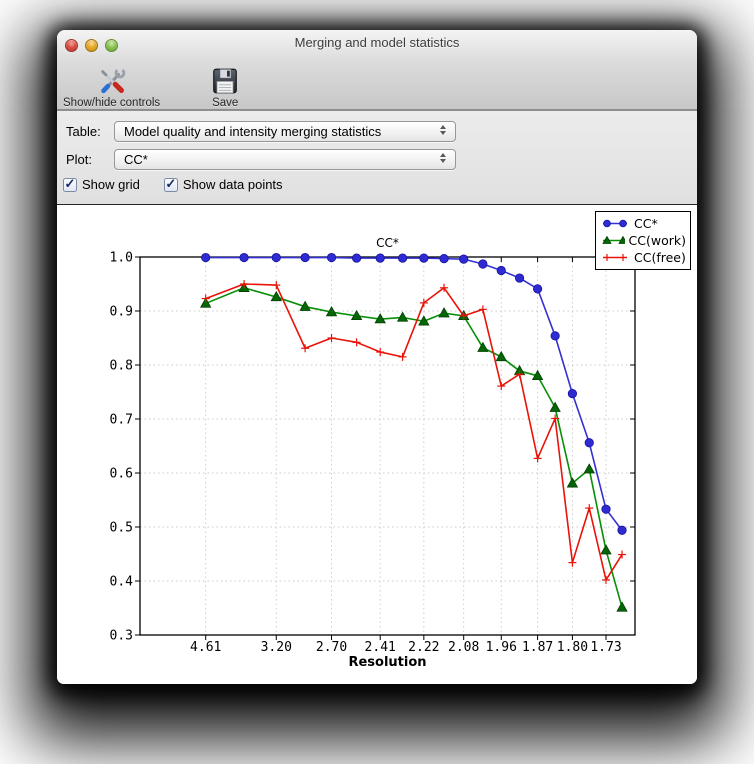 Image resolution: width=754 pixels, height=764 pixels. What do you see at coordinates (660, 257) in the screenshot?
I see `legend-label: CC(free)` at bounding box center [660, 257].